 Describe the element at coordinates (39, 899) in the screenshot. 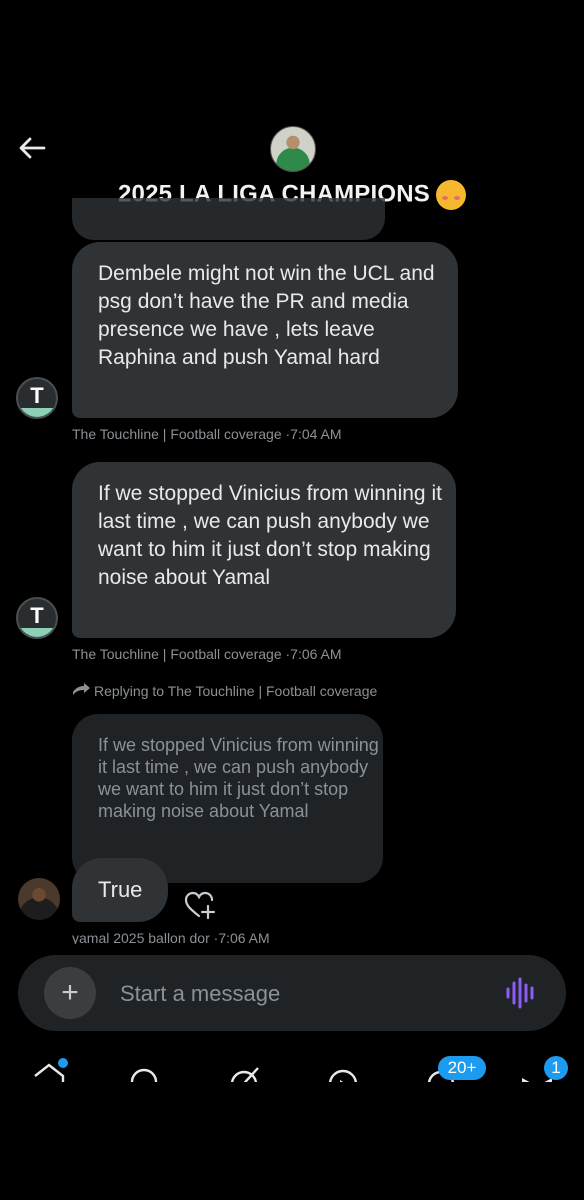

I see `sender-avatar` at that location.